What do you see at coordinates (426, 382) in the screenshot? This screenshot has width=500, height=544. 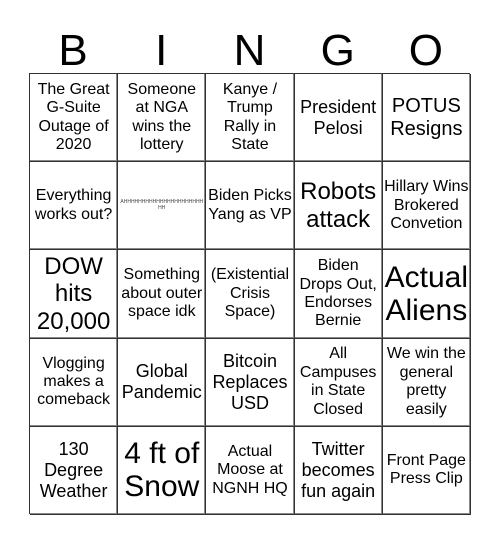 I see `bingo-cell: We win the general pretty easily` at bounding box center [426, 382].